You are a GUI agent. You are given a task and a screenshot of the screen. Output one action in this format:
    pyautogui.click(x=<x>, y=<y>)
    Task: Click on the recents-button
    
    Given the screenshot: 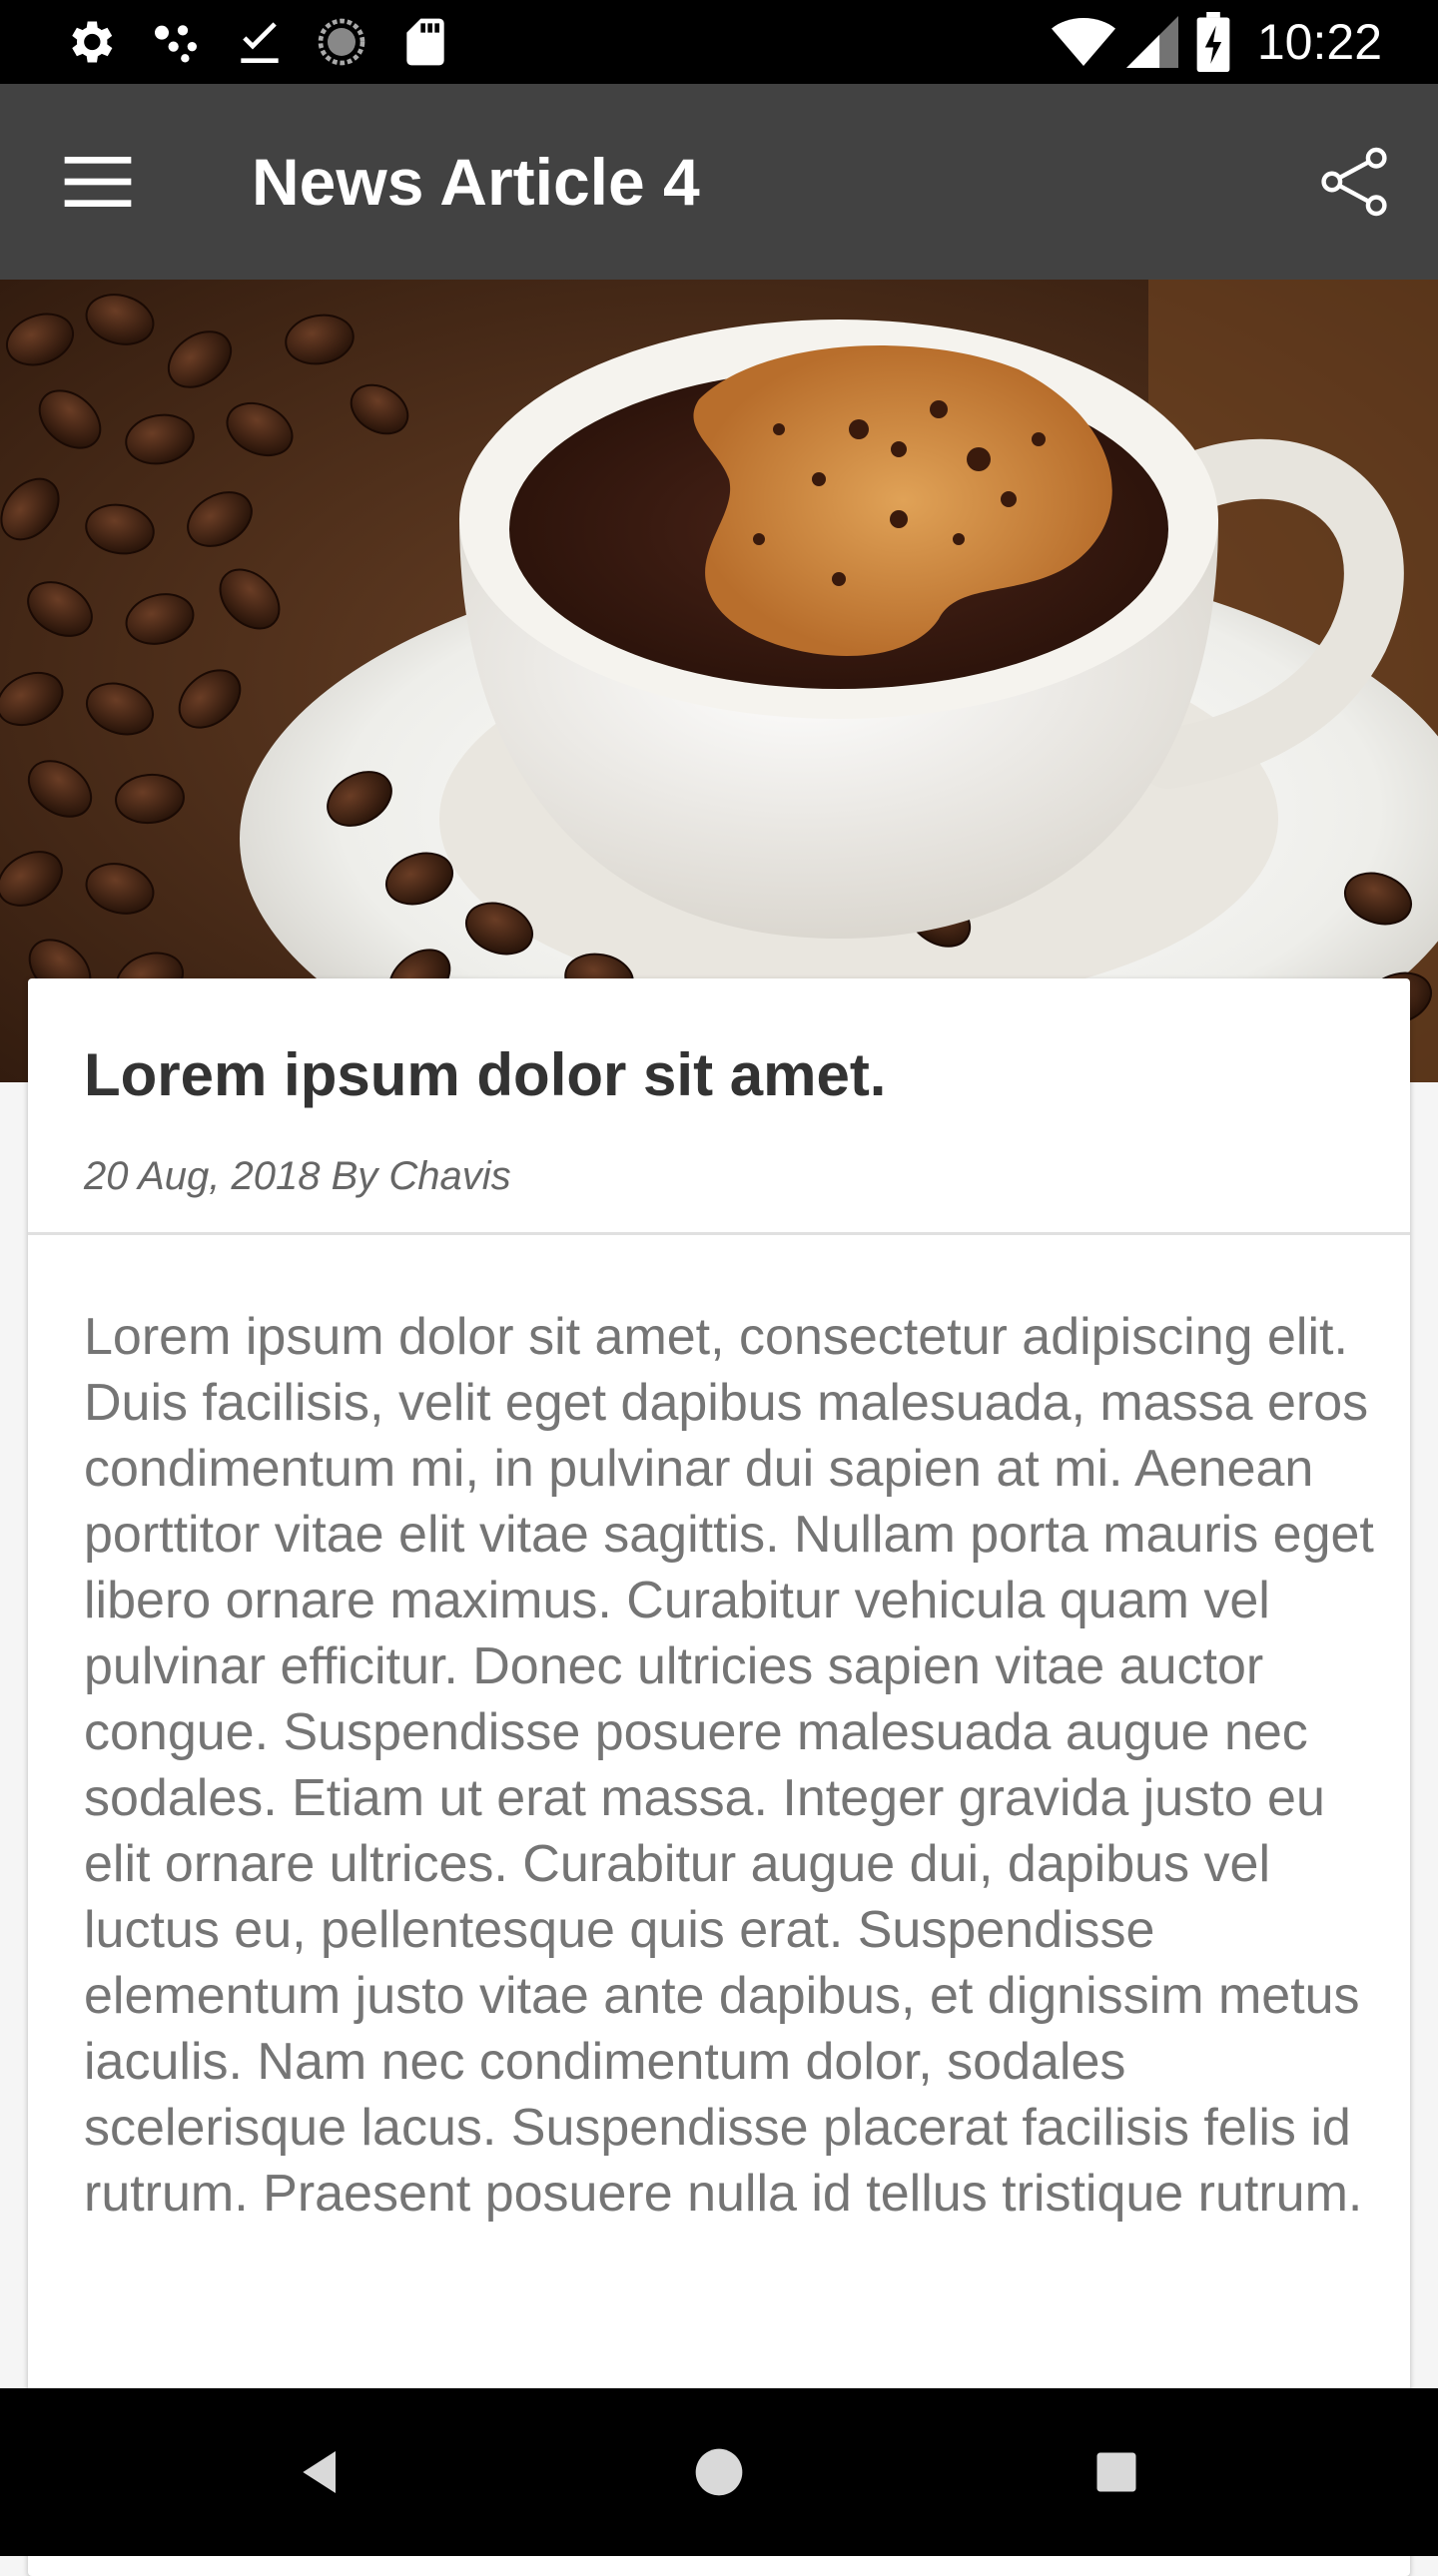 What is the action you would take?
    pyautogui.click(x=1116, y=2472)
    